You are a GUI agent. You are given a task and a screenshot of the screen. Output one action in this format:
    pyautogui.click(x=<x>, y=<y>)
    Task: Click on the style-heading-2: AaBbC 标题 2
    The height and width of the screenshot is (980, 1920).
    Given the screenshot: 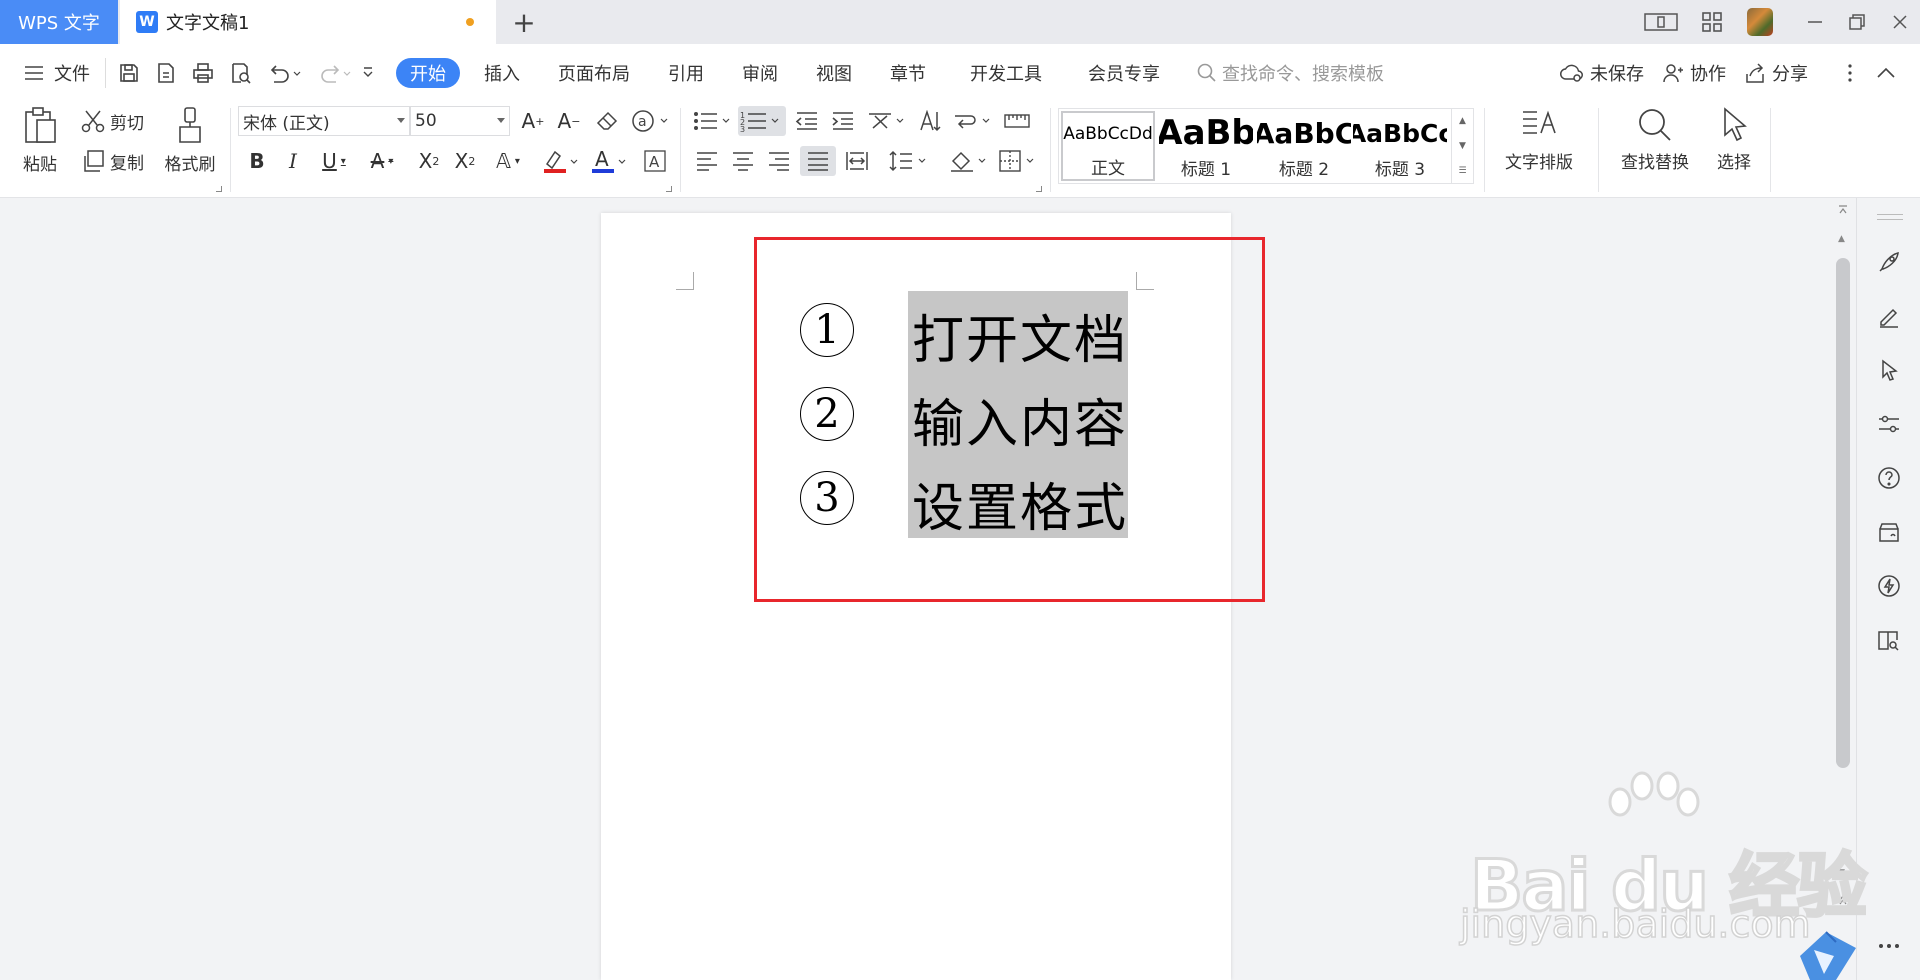 What is the action you would take?
    pyautogui.click(x=1304, y=146)
    